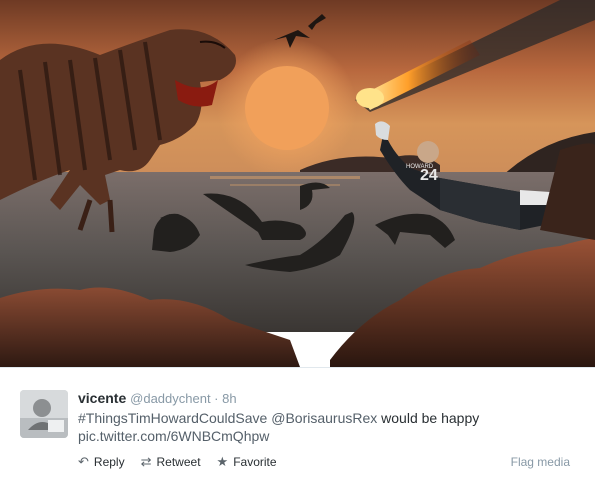 This screenshot has width=595, height=480. Describe the element at coordinates (420, 167) in the screenshot. I see `jersey-name: HOWARD` at that location.